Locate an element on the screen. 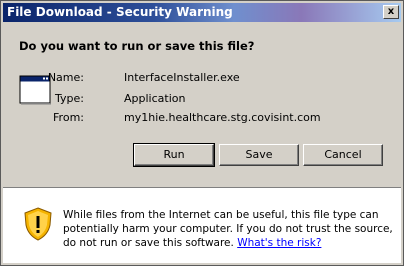  close-icon: x is located at coordinates (391, 11).